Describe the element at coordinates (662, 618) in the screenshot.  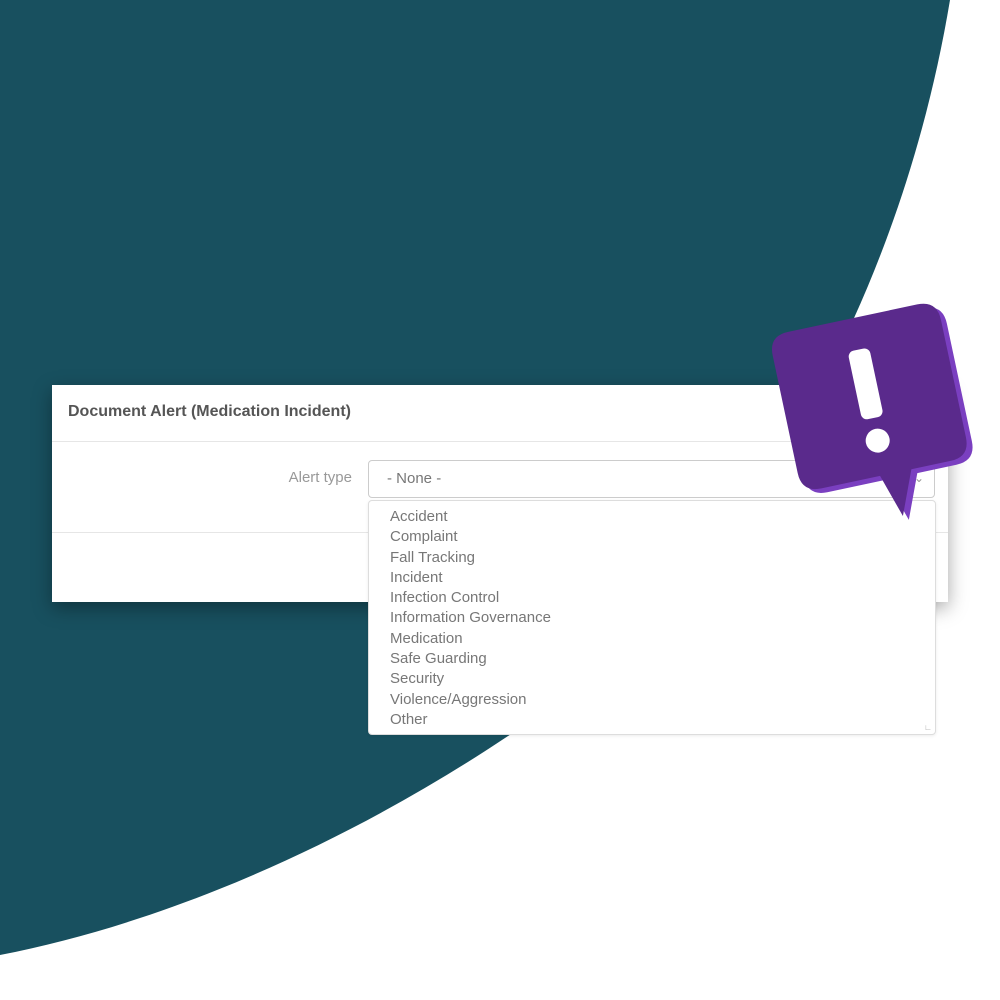
I see `dropdown-option-information-governance: Information Governance` at that location.